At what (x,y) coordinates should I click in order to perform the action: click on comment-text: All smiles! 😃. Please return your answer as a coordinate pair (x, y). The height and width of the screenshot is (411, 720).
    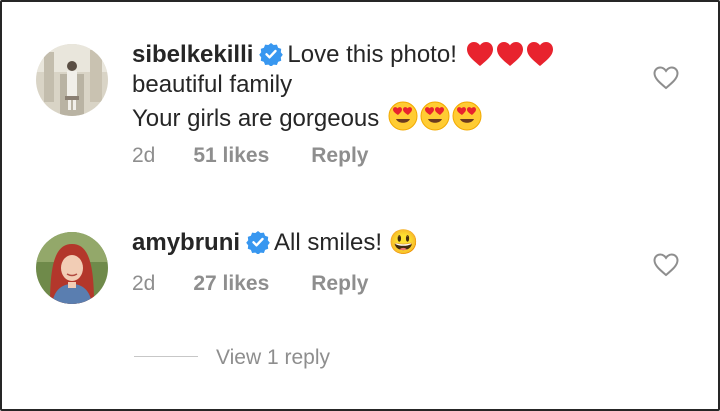
    Looking at the image, I should click on (346, 242).